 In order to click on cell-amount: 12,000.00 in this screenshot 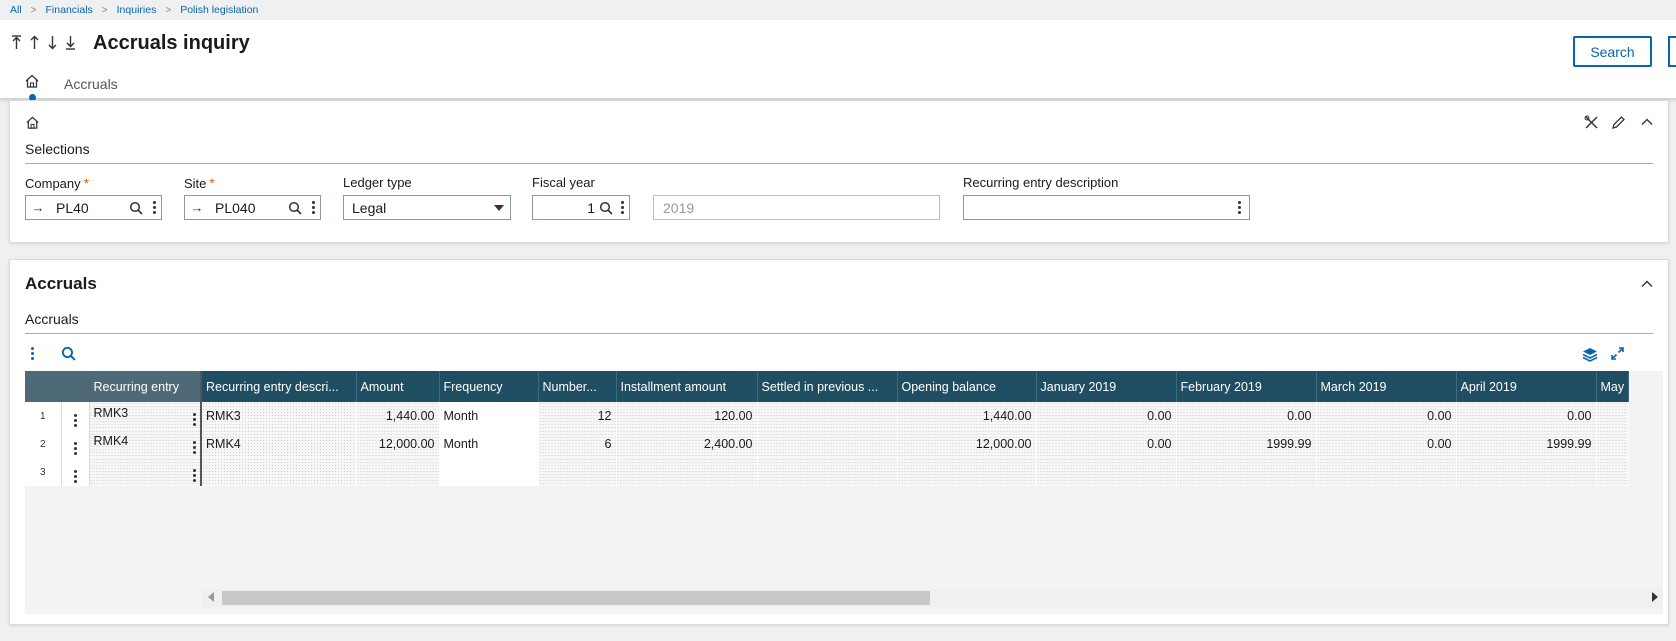, I will do `click(398, 444)`.